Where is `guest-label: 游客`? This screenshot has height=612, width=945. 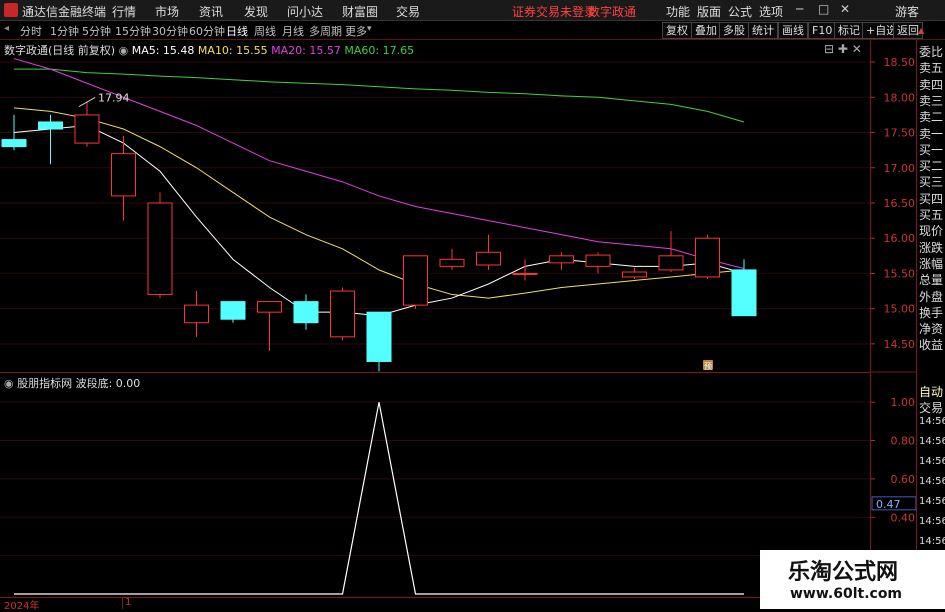
guest-label: 游客 is located at coordinates (907, 11).